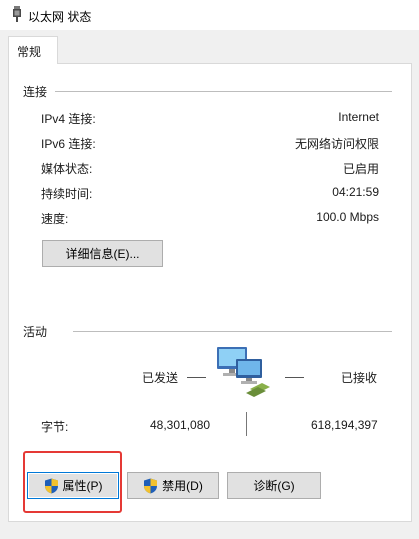 The width and height of the screenshot is (419, 539). What do you see at coordinates (358, 117) in the screenshot?
I see `ipv4-value: Internet` at bounding box center [358, 117].